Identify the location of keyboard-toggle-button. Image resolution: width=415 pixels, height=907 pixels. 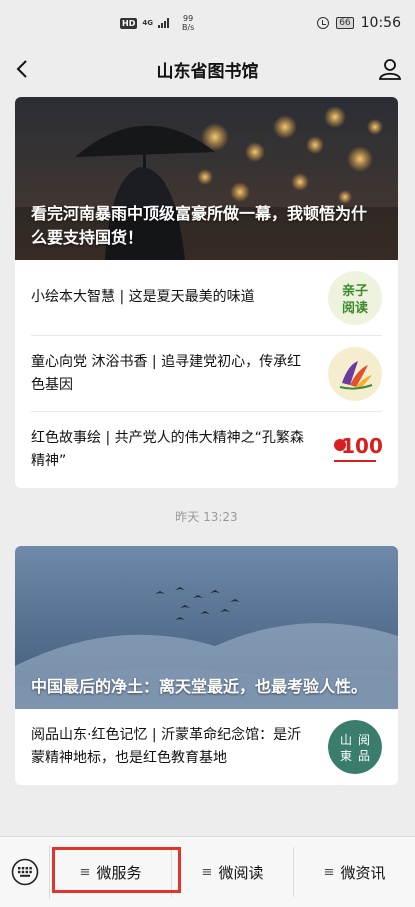
(25, 872).